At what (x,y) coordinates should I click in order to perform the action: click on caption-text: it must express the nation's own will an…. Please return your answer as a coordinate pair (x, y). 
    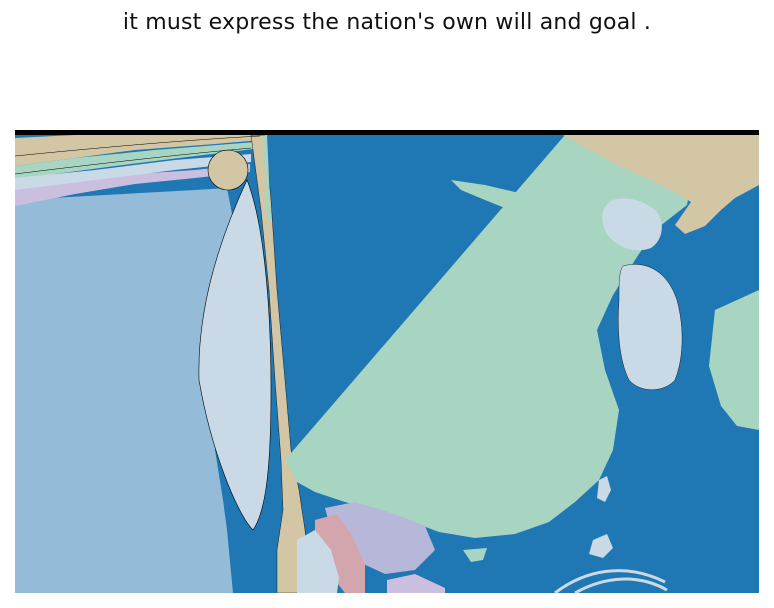
    Looking at the image, I should click on (387, 22).